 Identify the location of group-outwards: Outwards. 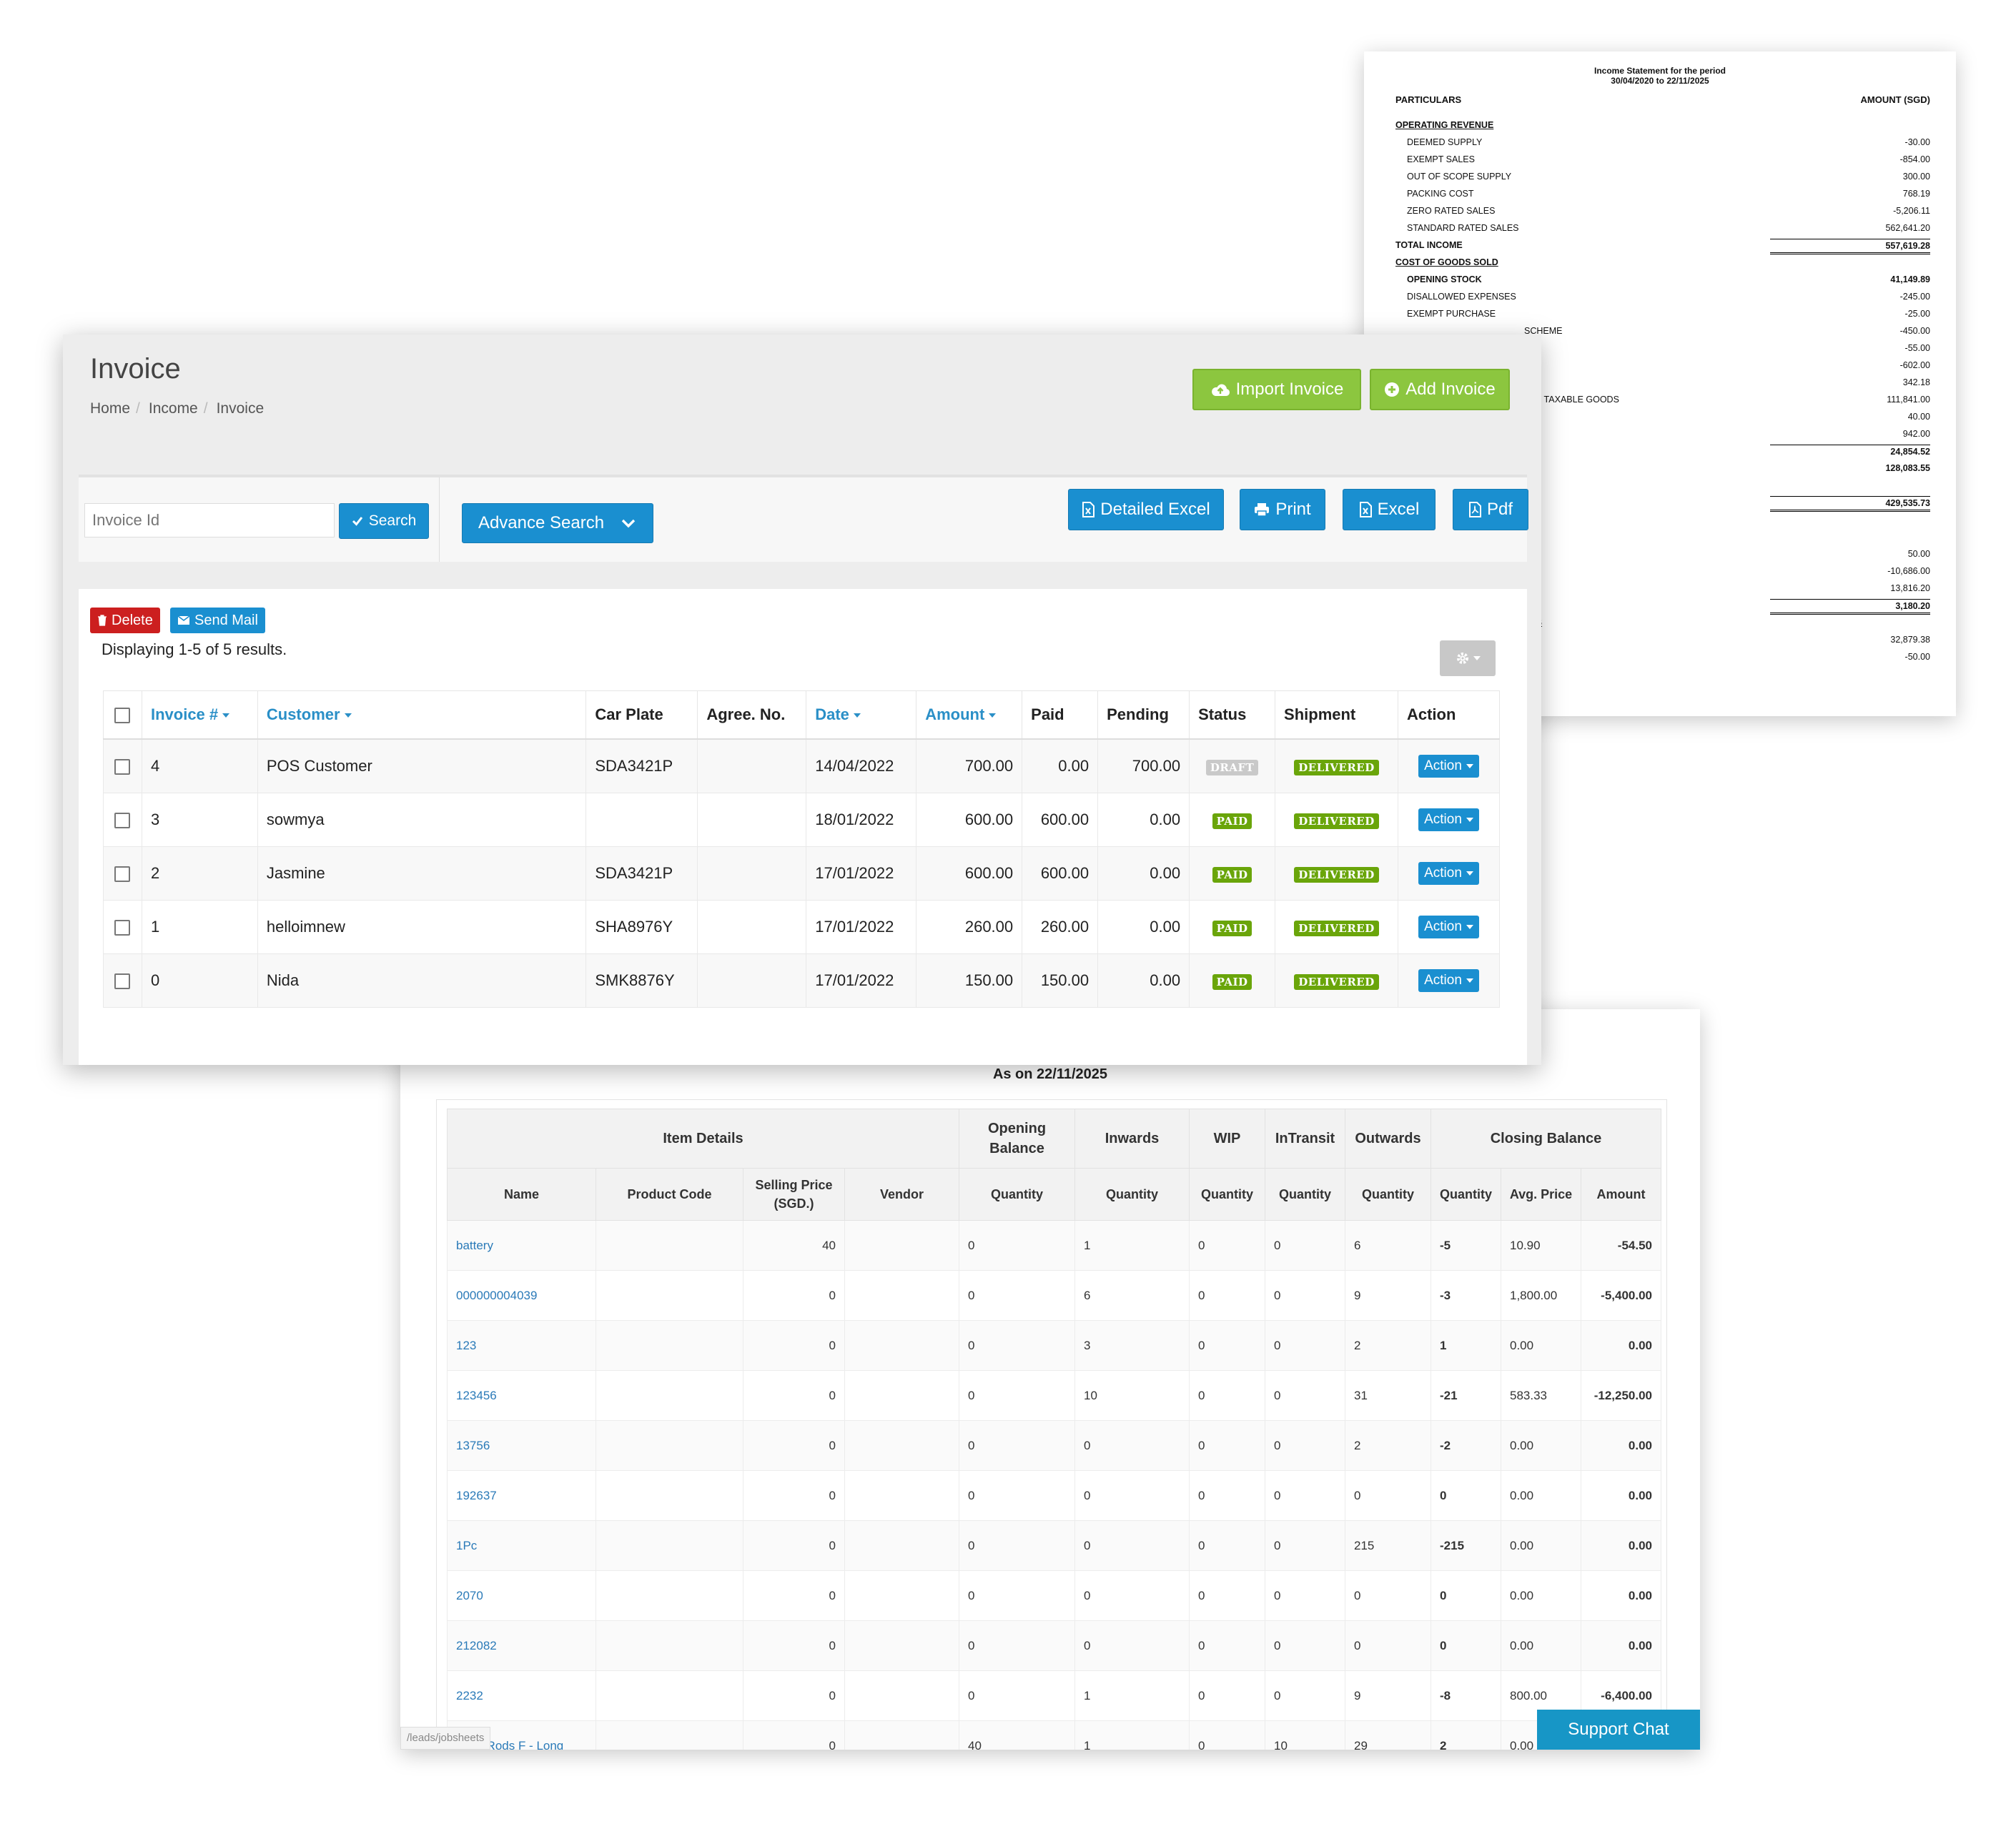
(1388, 1139).